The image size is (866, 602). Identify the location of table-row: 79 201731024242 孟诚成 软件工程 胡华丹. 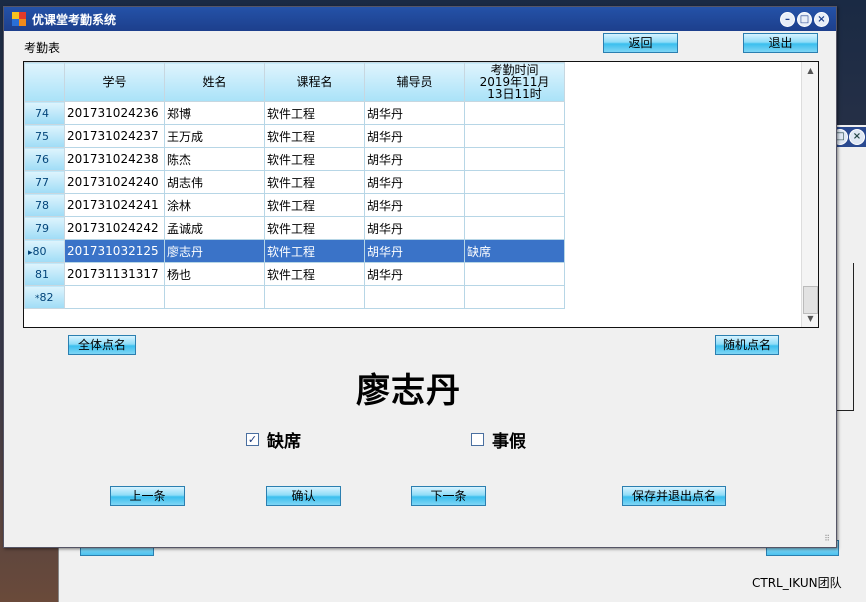
(294, 228).